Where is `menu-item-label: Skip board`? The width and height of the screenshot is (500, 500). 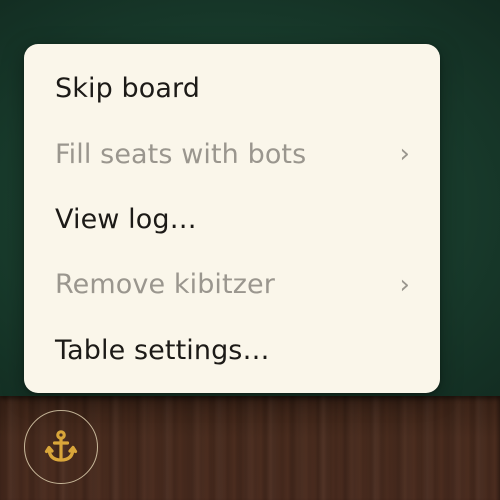
menu-item-label: Skip board is located at coordinates (127, 89).